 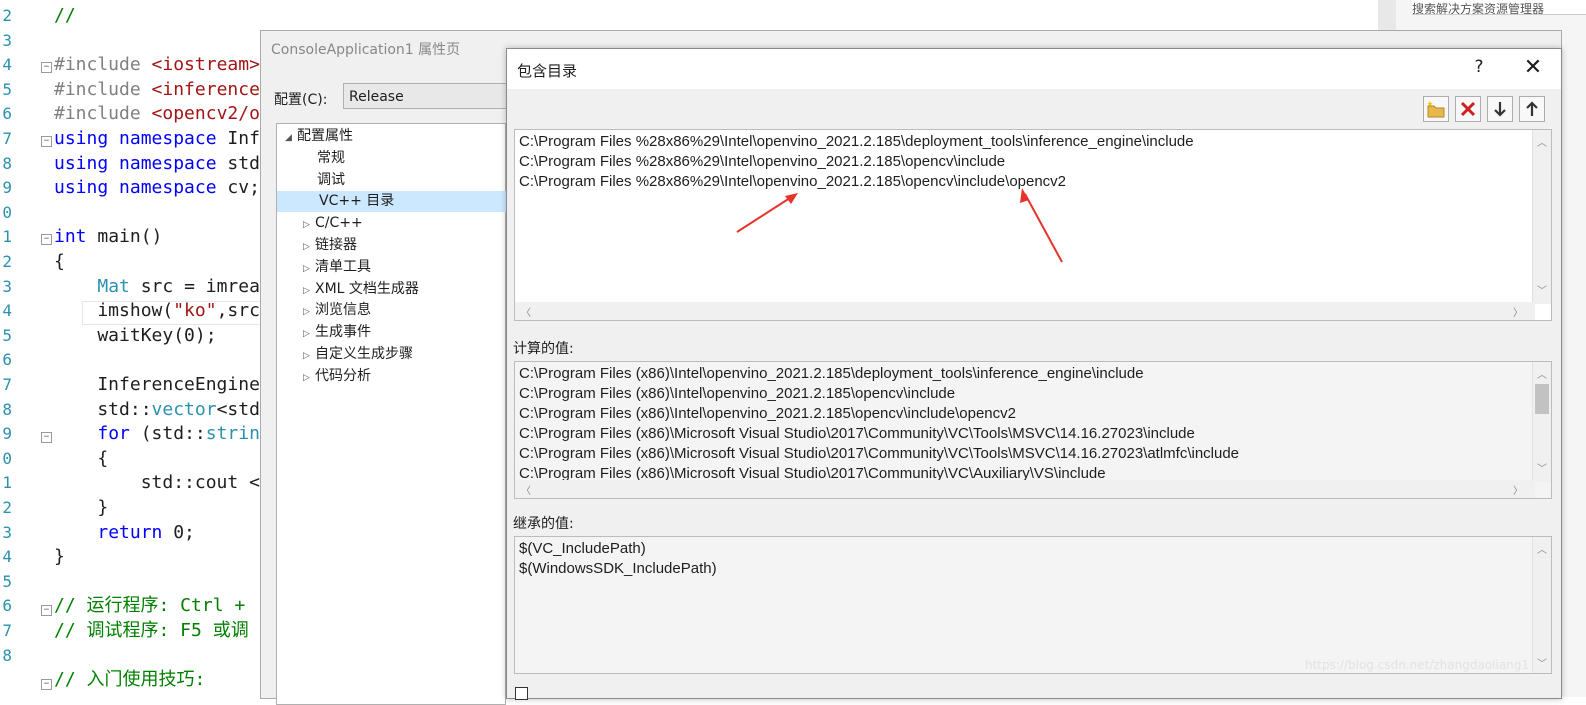 I want to click on code-token: // 调试程序: F5 或调, so click(x=151, y=630).